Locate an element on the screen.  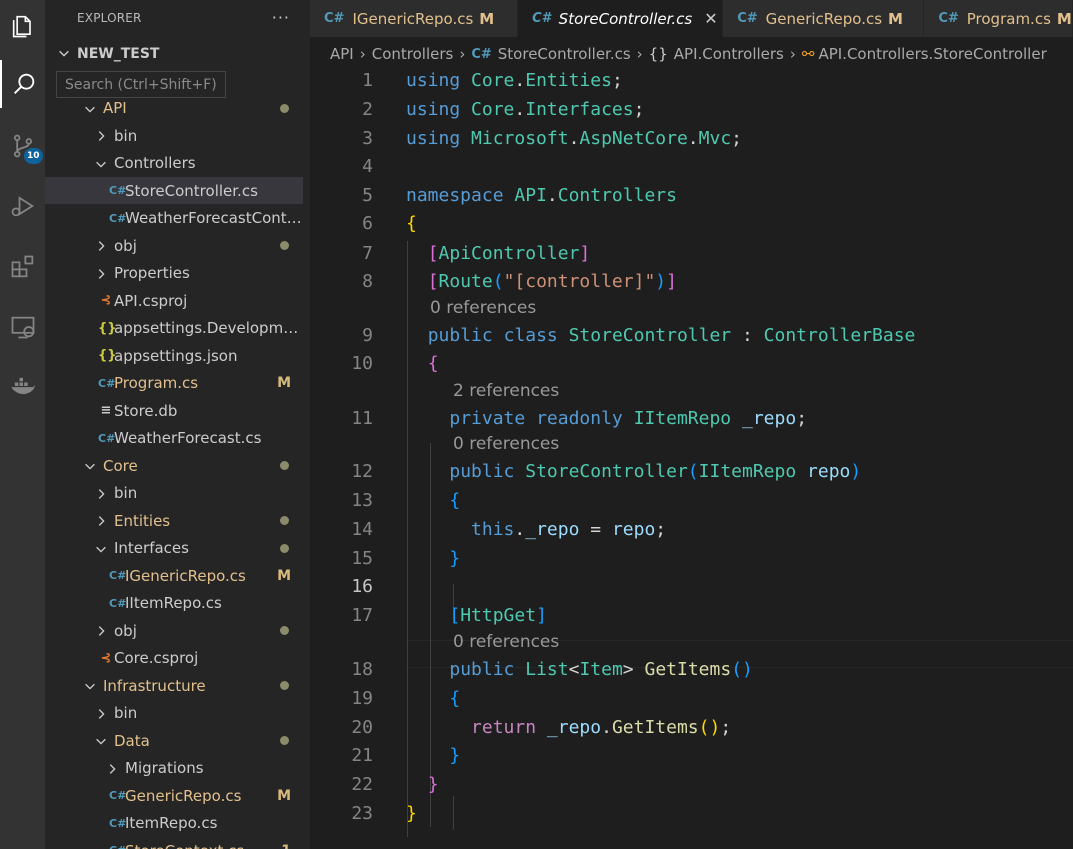
file-item: ⊰ API.csproj is located at coordinates (174, 300).